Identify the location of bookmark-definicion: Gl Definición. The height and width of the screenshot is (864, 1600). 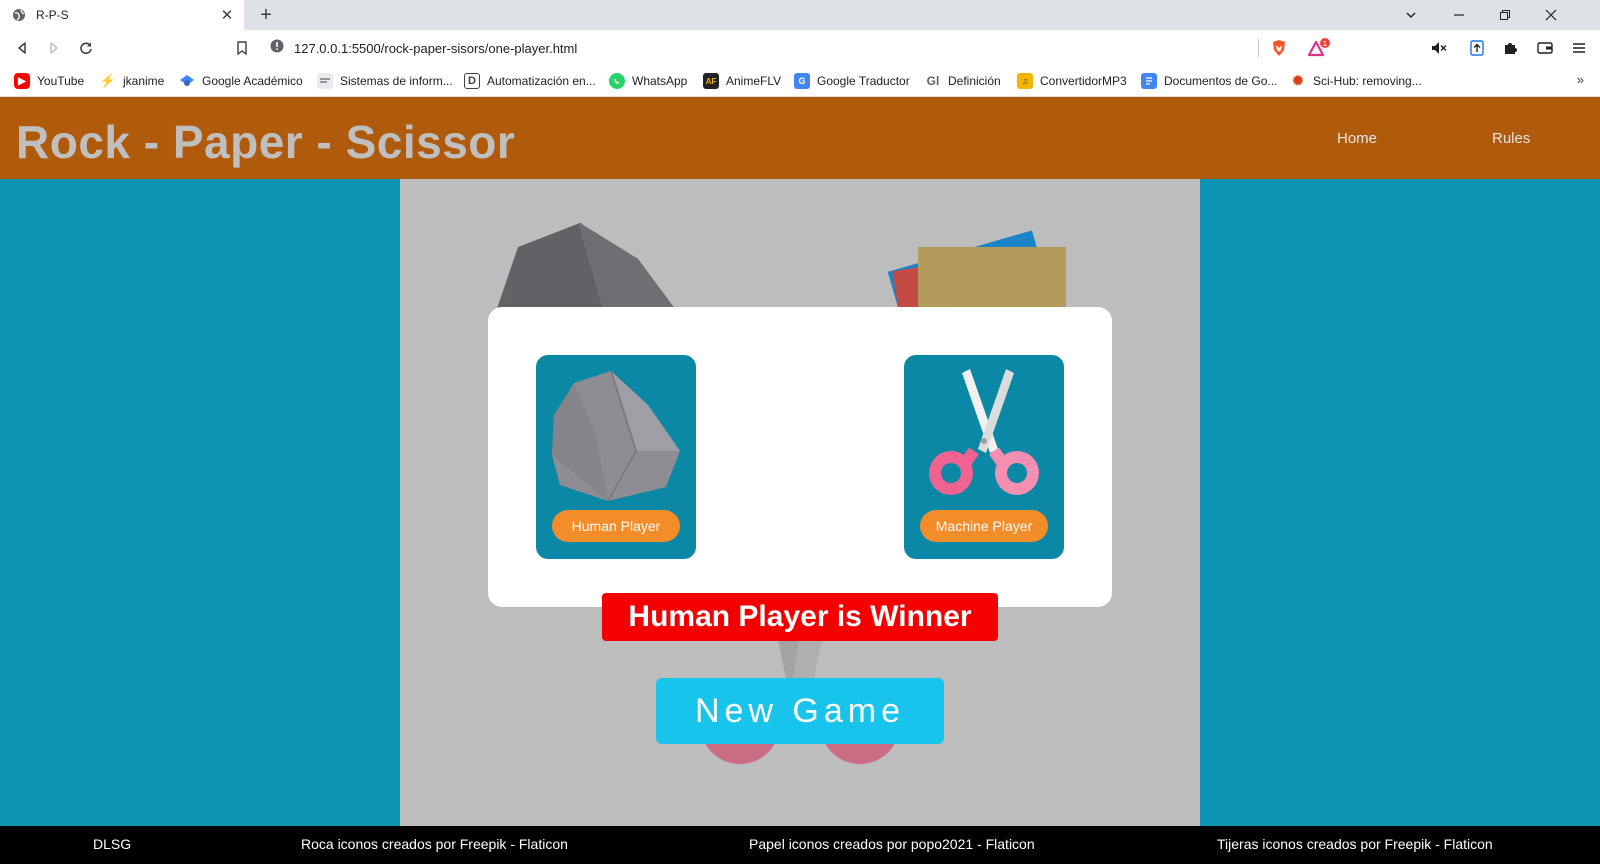
(963, 81).